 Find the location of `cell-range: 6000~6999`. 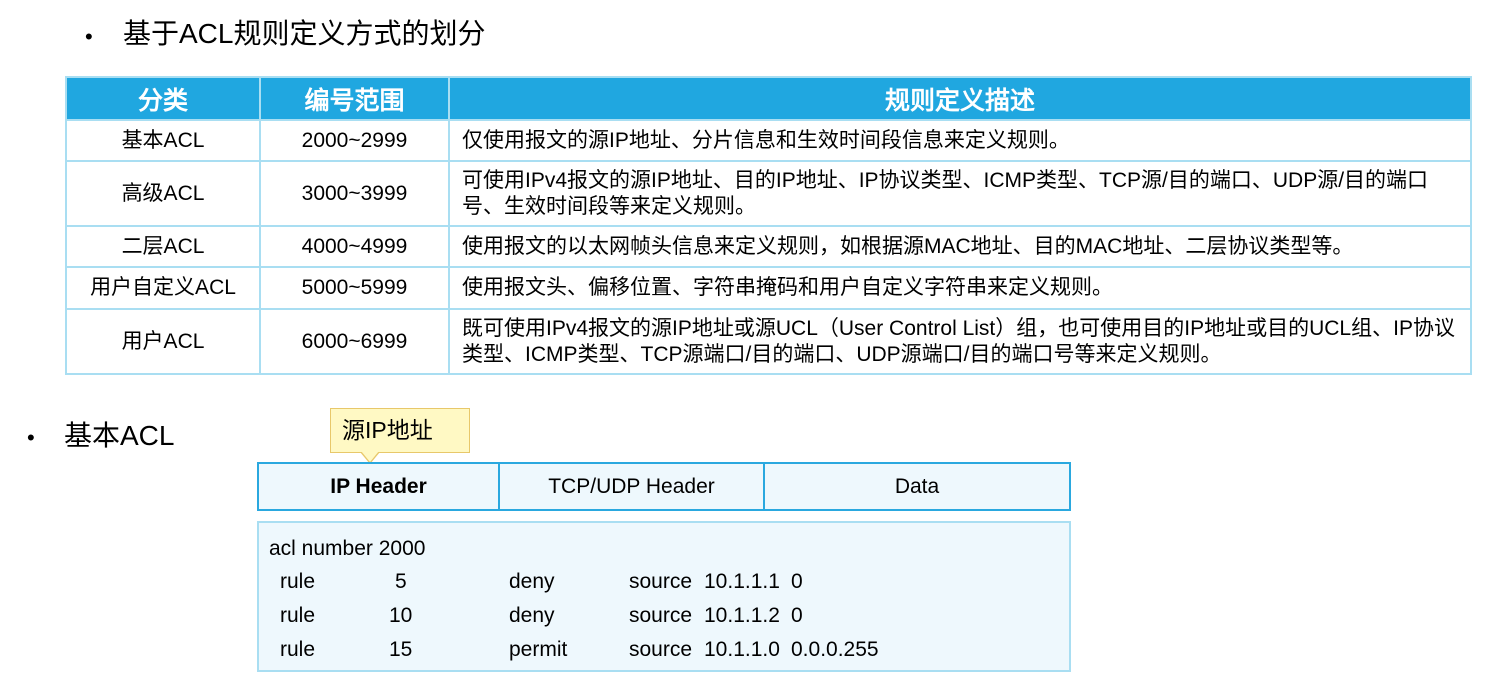

cell-range: 6000~6999 is located at coordinates (354, 341).